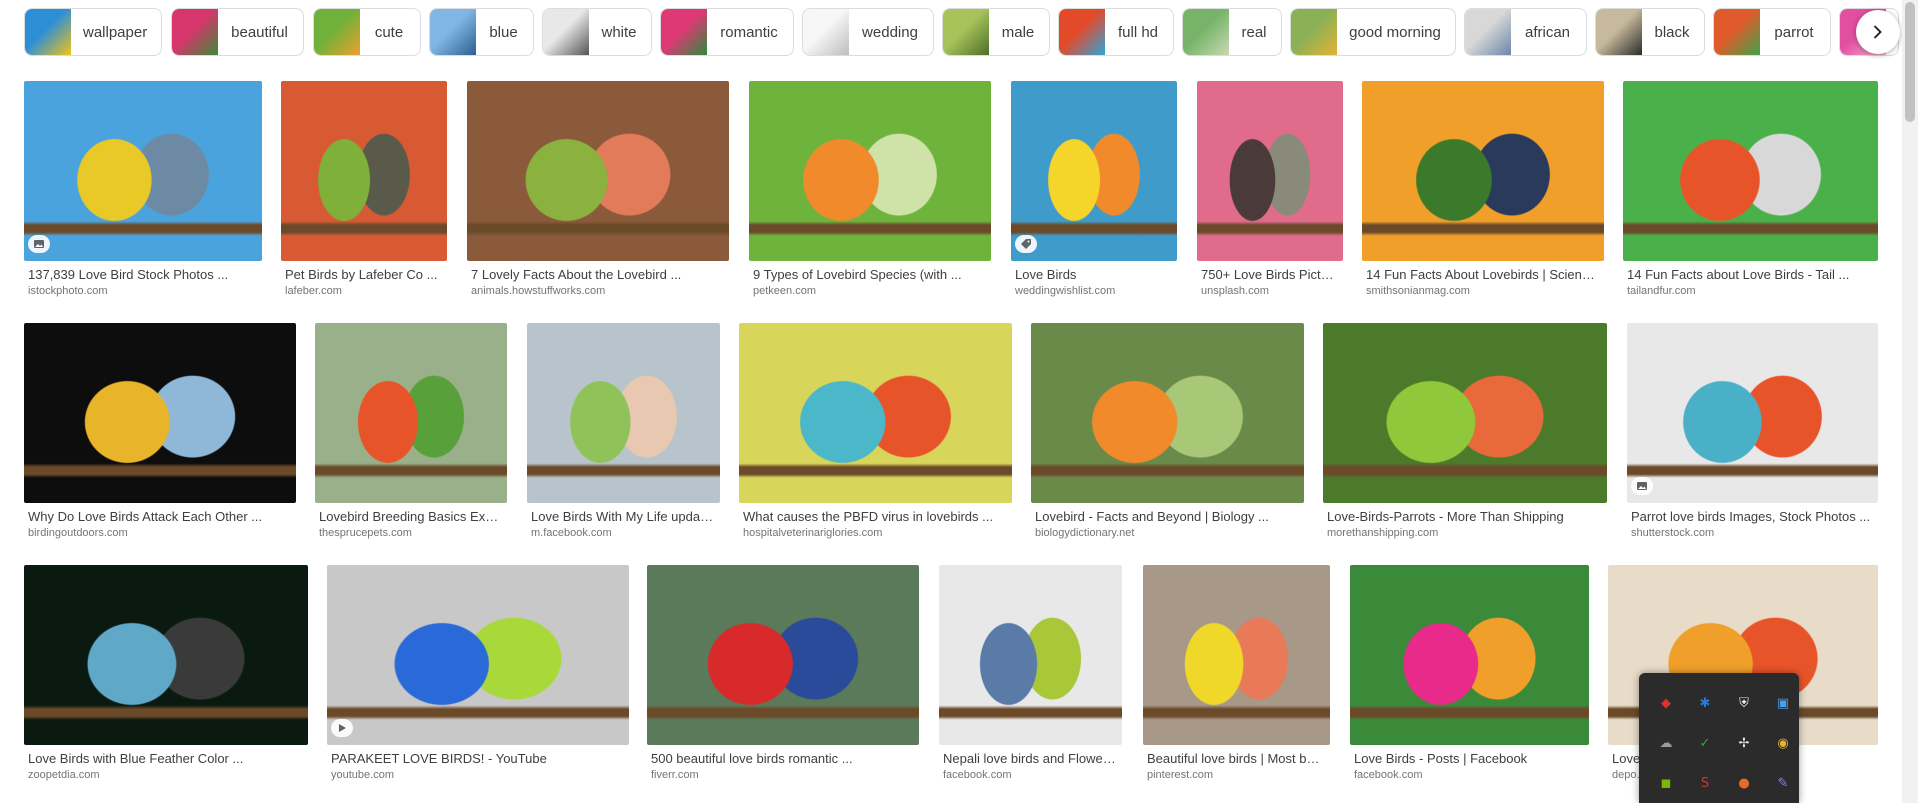 Image resolution: width=1918 pixels, height=803 pixels. I want to click on result-title: Love Birds, so click(1094, 274).